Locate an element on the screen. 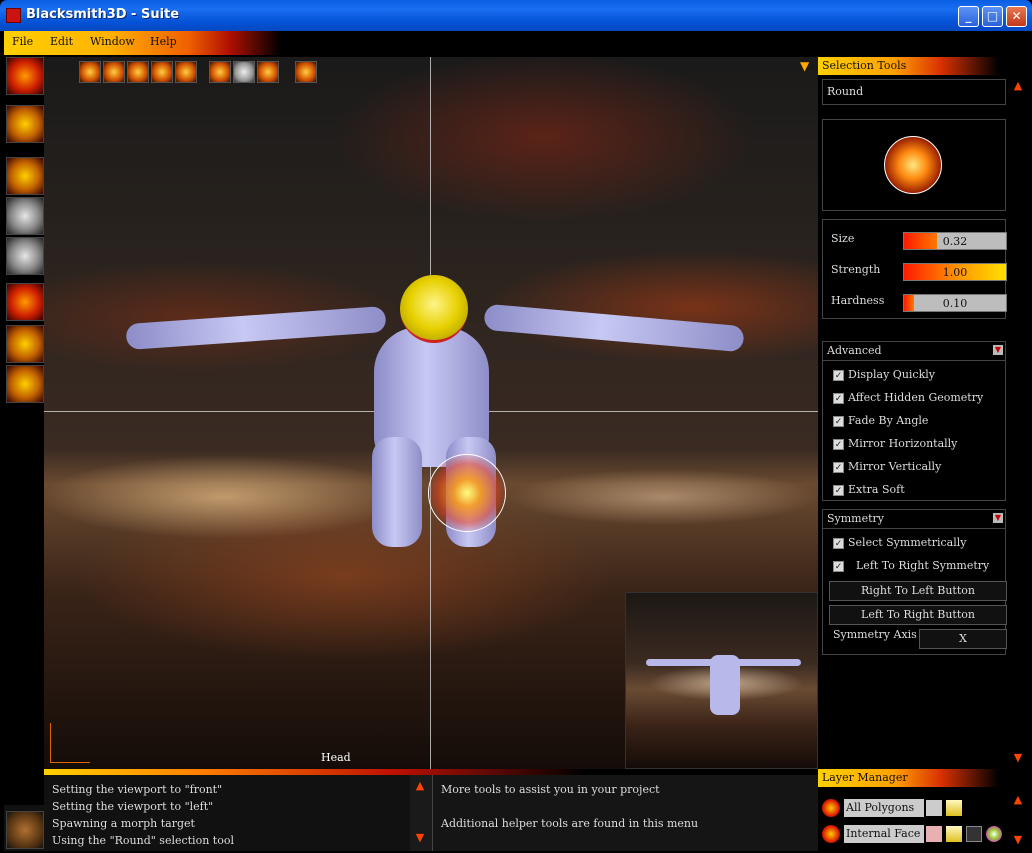 The image size is (1032, 853). page-icon is located at coordinates (244, 72).